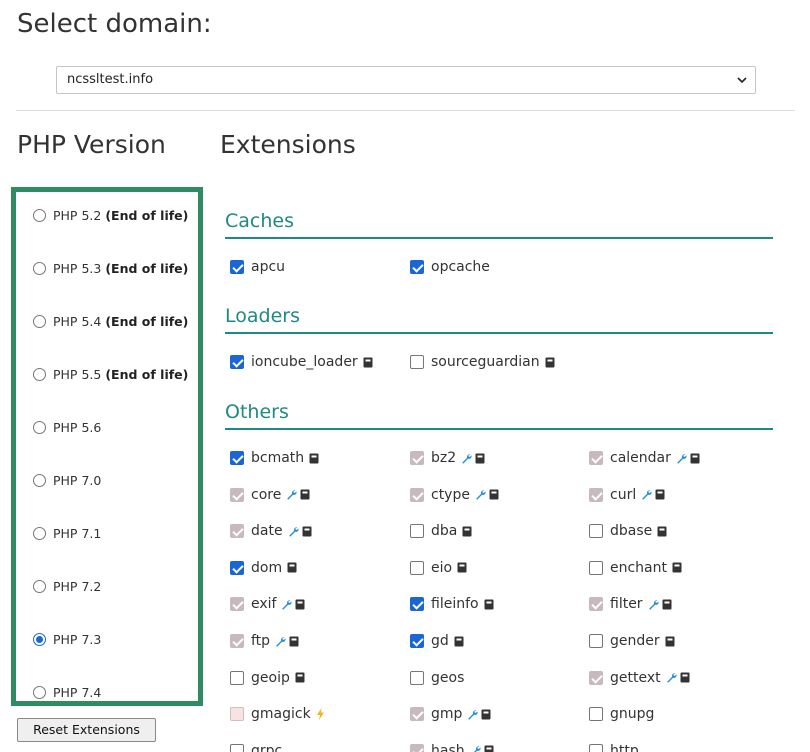 The height and width of the screenshot is (752, 810). I want to click on extension-gender: gender, so click(632, 641).